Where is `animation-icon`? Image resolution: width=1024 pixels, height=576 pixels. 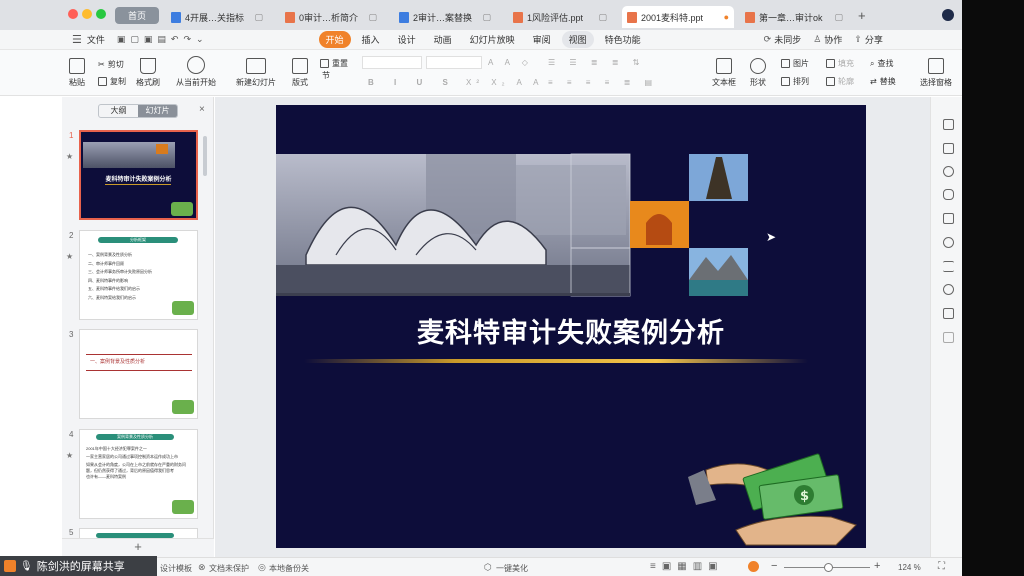
animation-icon is located at coordinates (948, 148).